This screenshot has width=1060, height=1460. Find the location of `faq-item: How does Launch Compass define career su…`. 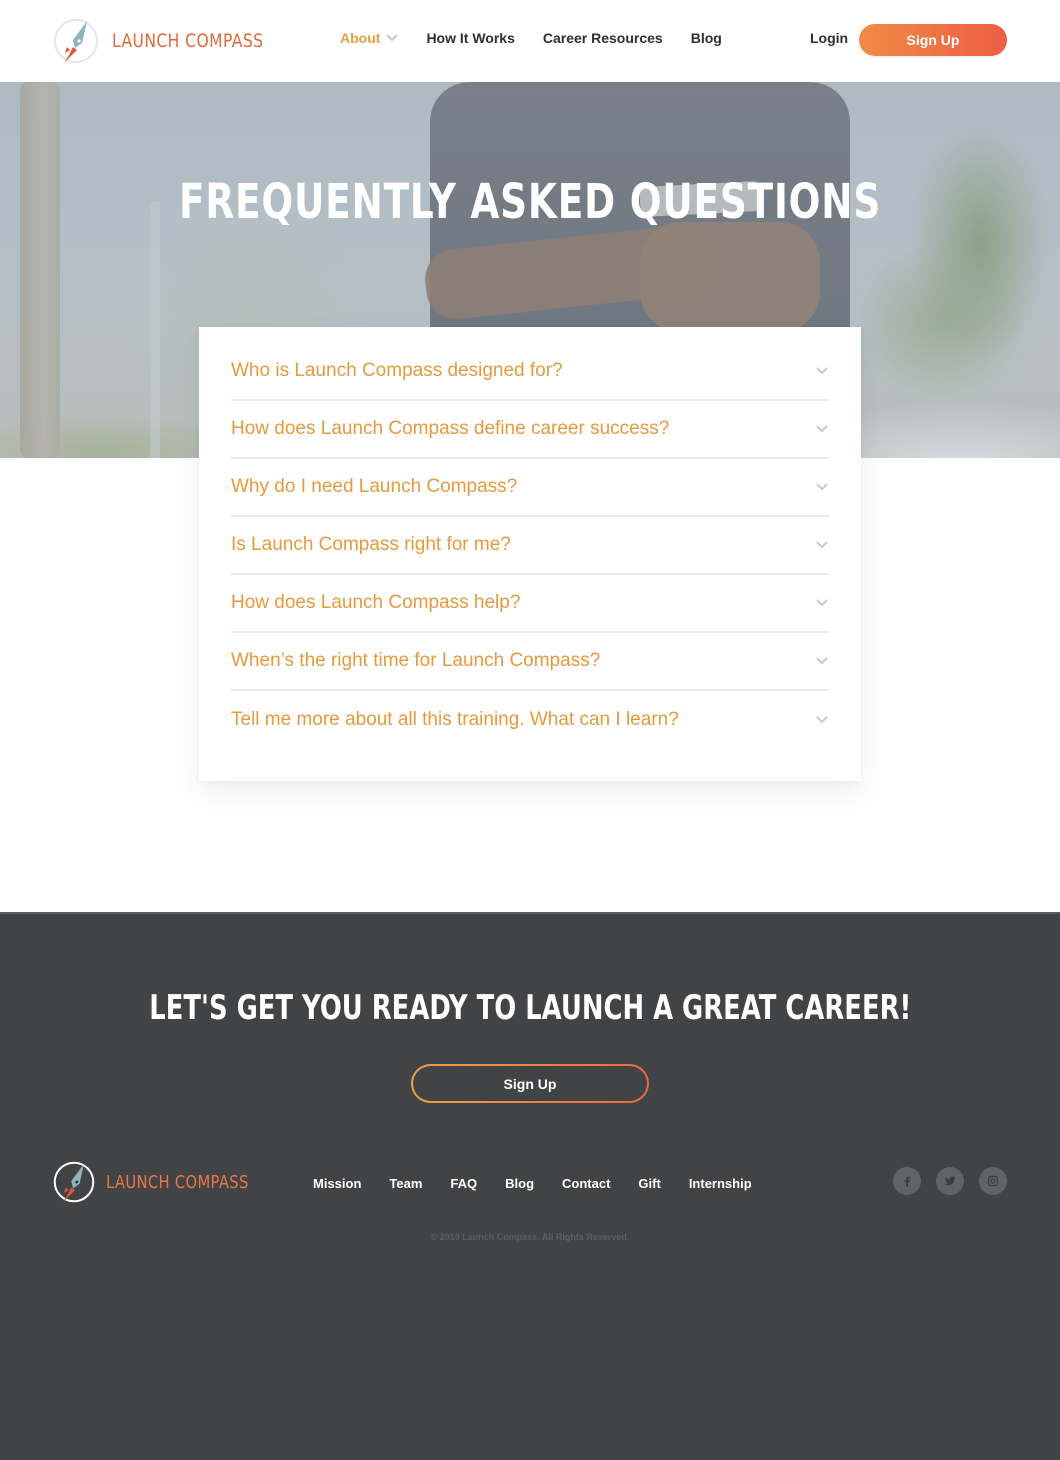

faq-item: How does Launch Compass define career su… is located at coordinates (530, 430).